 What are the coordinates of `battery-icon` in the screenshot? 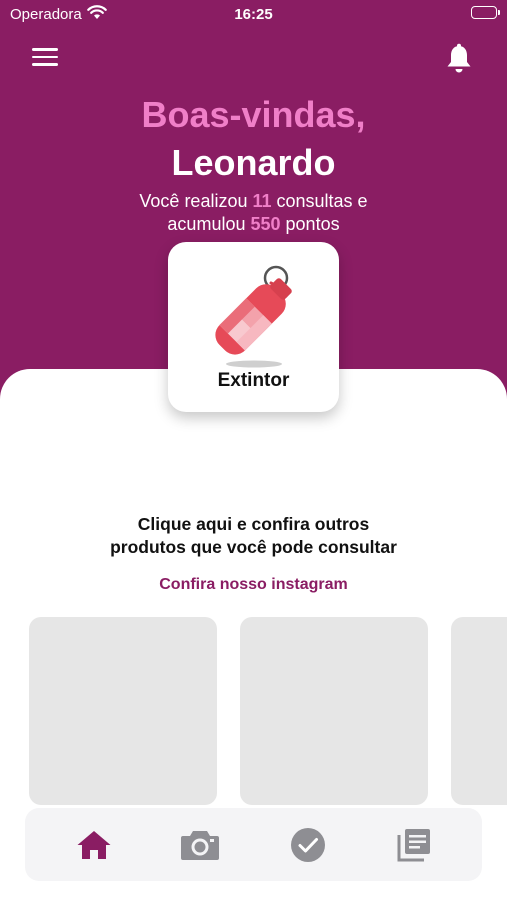 It's located at (485, 12).